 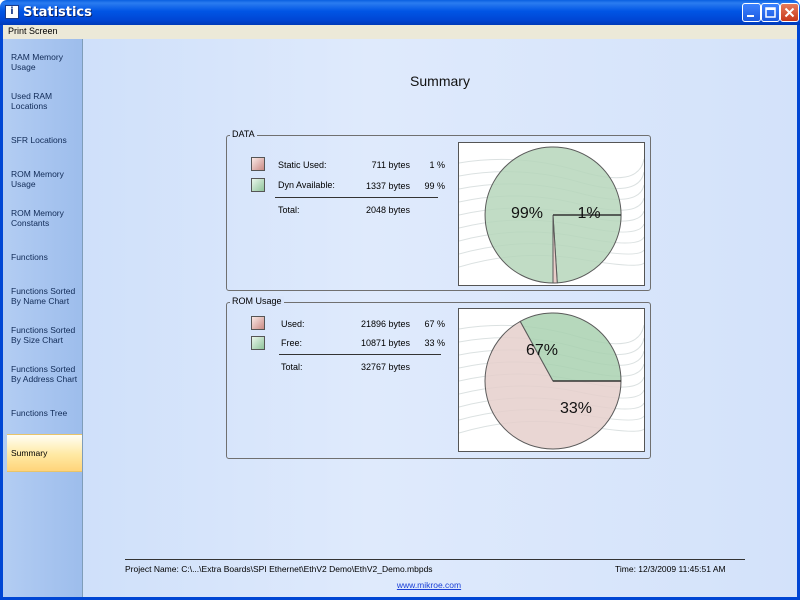 What do you see at coordinates (437, 165) in the screenshot?
I see `legend-percent: 1 %` at bounding box center [437, 165].